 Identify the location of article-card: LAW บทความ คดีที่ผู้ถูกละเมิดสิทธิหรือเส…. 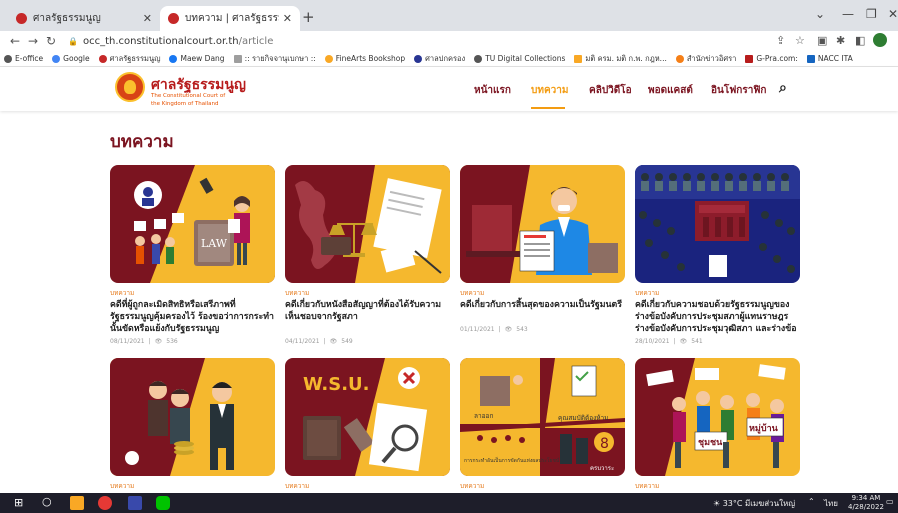
(192, 255).